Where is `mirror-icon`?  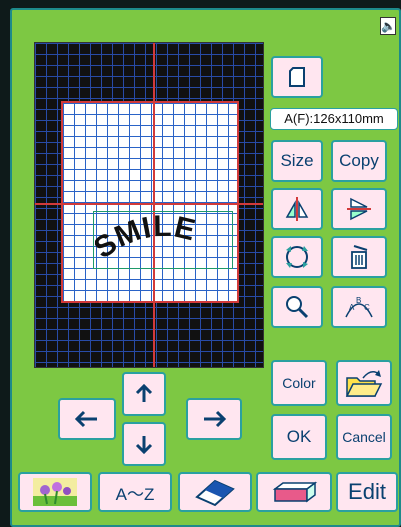
mirror-icon is located at coordinates (297, 209).